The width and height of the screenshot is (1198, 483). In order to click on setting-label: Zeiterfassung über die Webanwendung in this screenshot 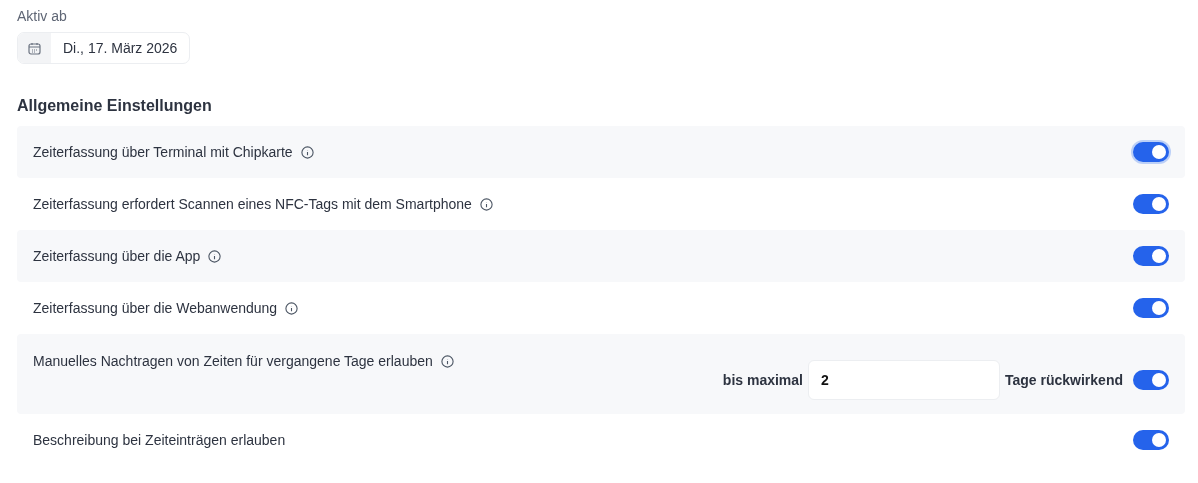, I will do `click(155, 308)`.